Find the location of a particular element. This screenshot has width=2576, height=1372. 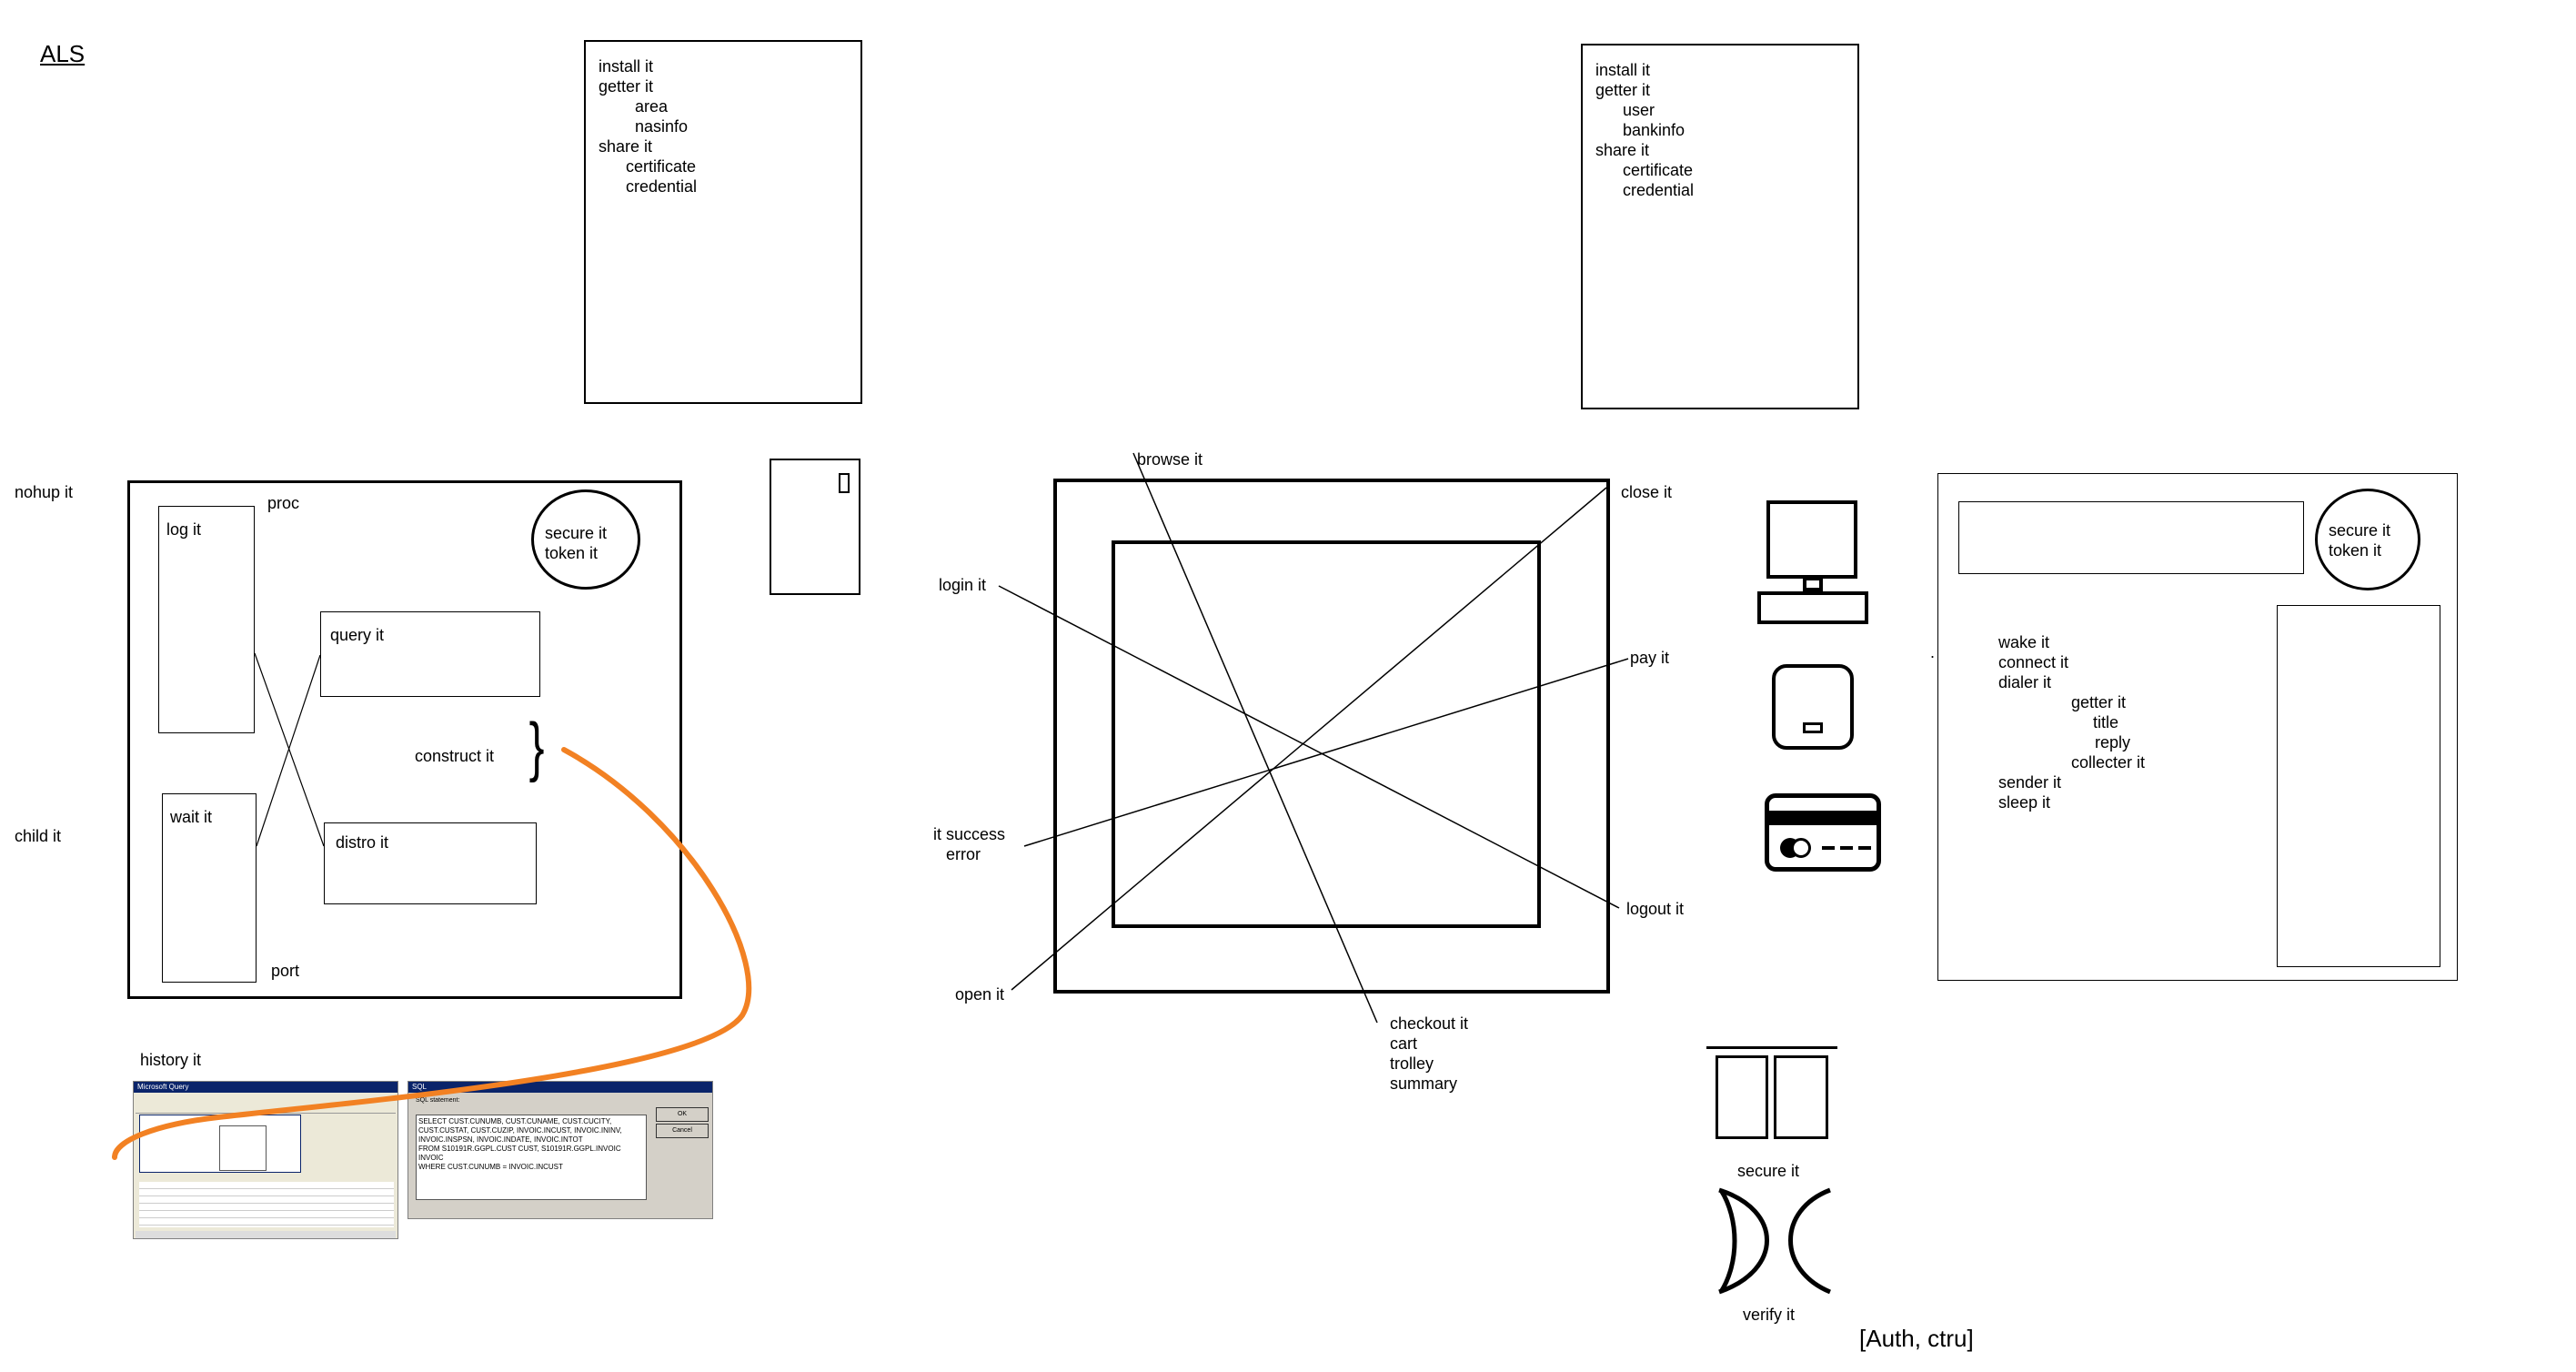

verify-arc-right is located at coordinates (1809, 1241).